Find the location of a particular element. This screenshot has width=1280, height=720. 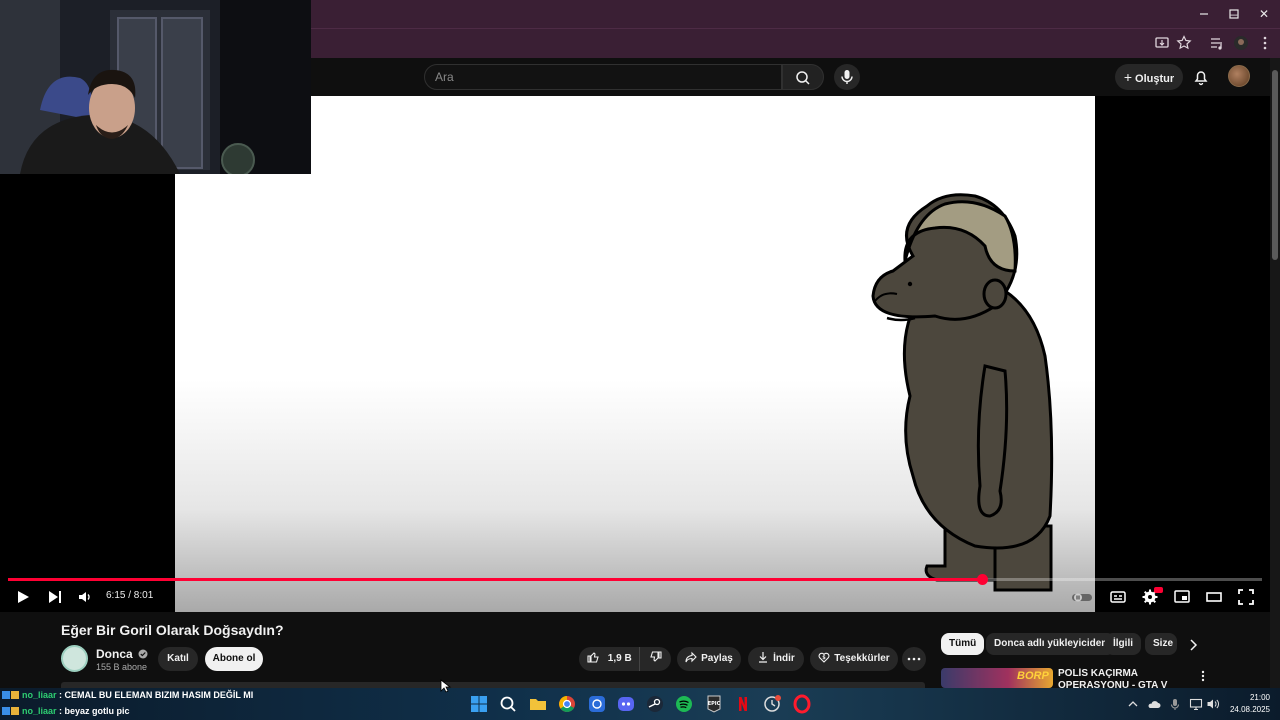

onedrive-tray-icon is located at coordinates (1154, 704).